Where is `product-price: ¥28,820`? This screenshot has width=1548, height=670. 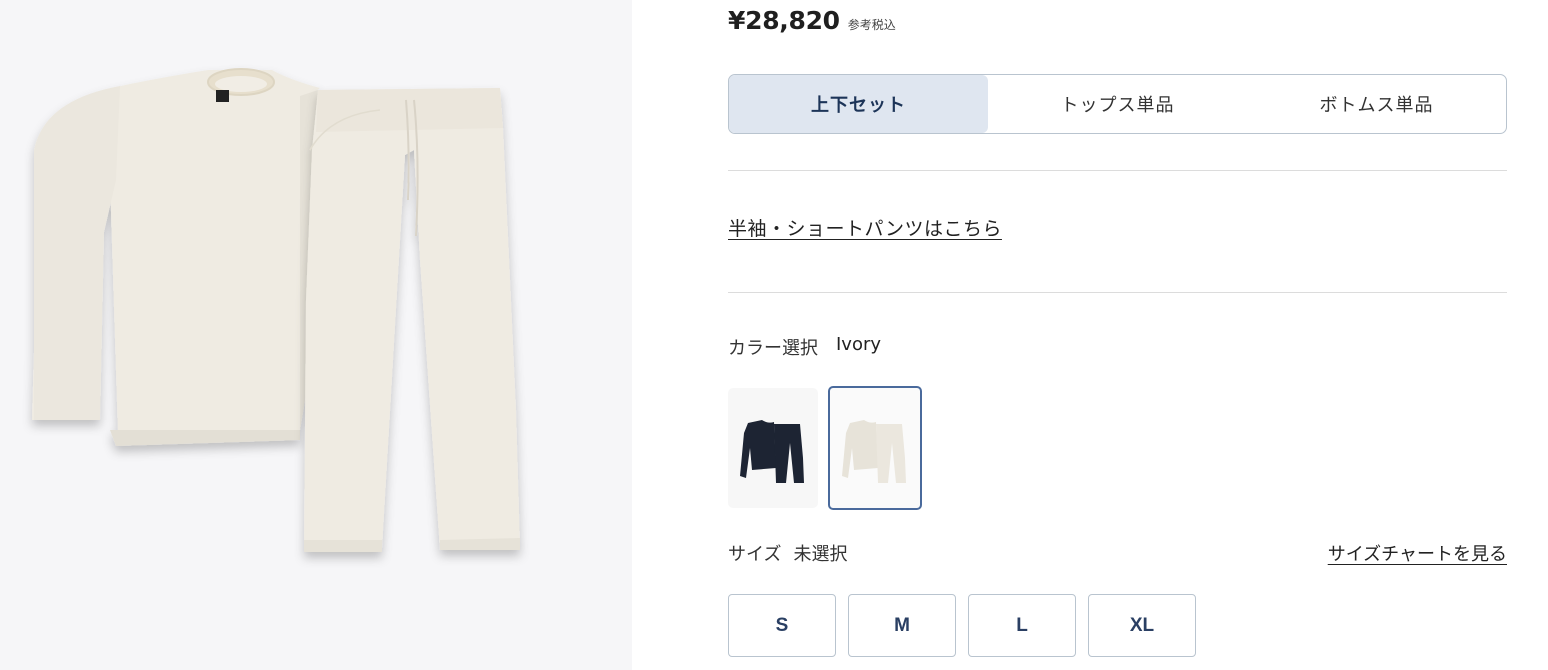 product-price: ¥28,820 is located at coordinates (784, 20).